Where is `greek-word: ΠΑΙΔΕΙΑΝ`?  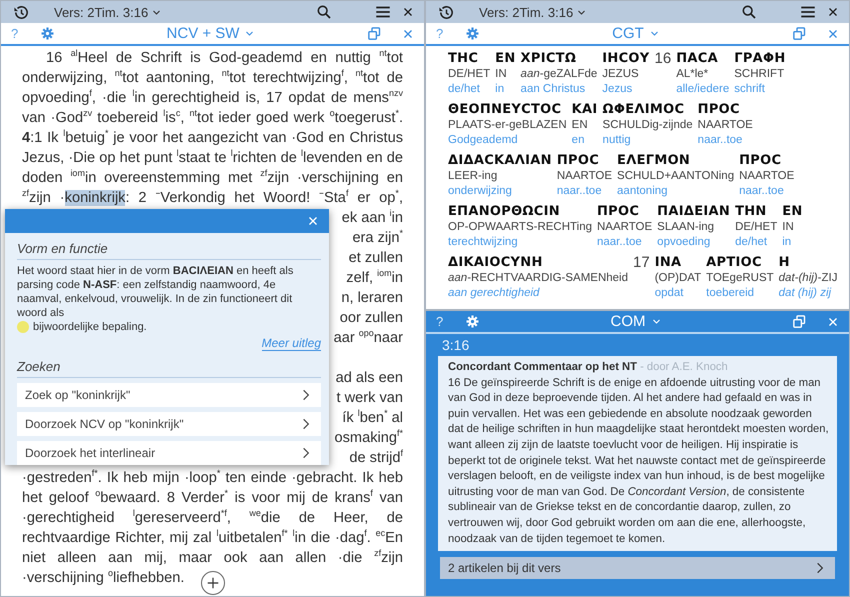 greek-word: ΠΑΙΔΕΙΑΝ is located at coordinates (693, 211).